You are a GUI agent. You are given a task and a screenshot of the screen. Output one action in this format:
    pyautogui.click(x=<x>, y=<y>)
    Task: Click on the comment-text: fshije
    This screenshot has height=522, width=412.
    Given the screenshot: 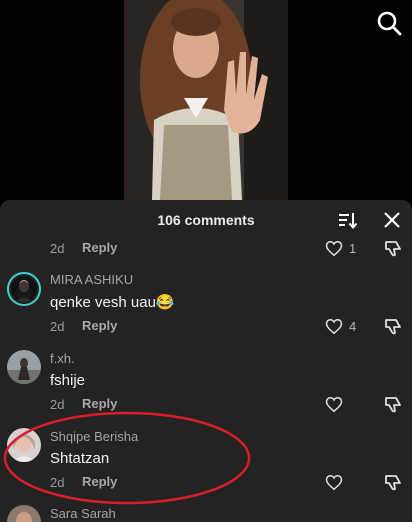 What is the action you would take?
    pyautogui.click(x=68, y=380)
    